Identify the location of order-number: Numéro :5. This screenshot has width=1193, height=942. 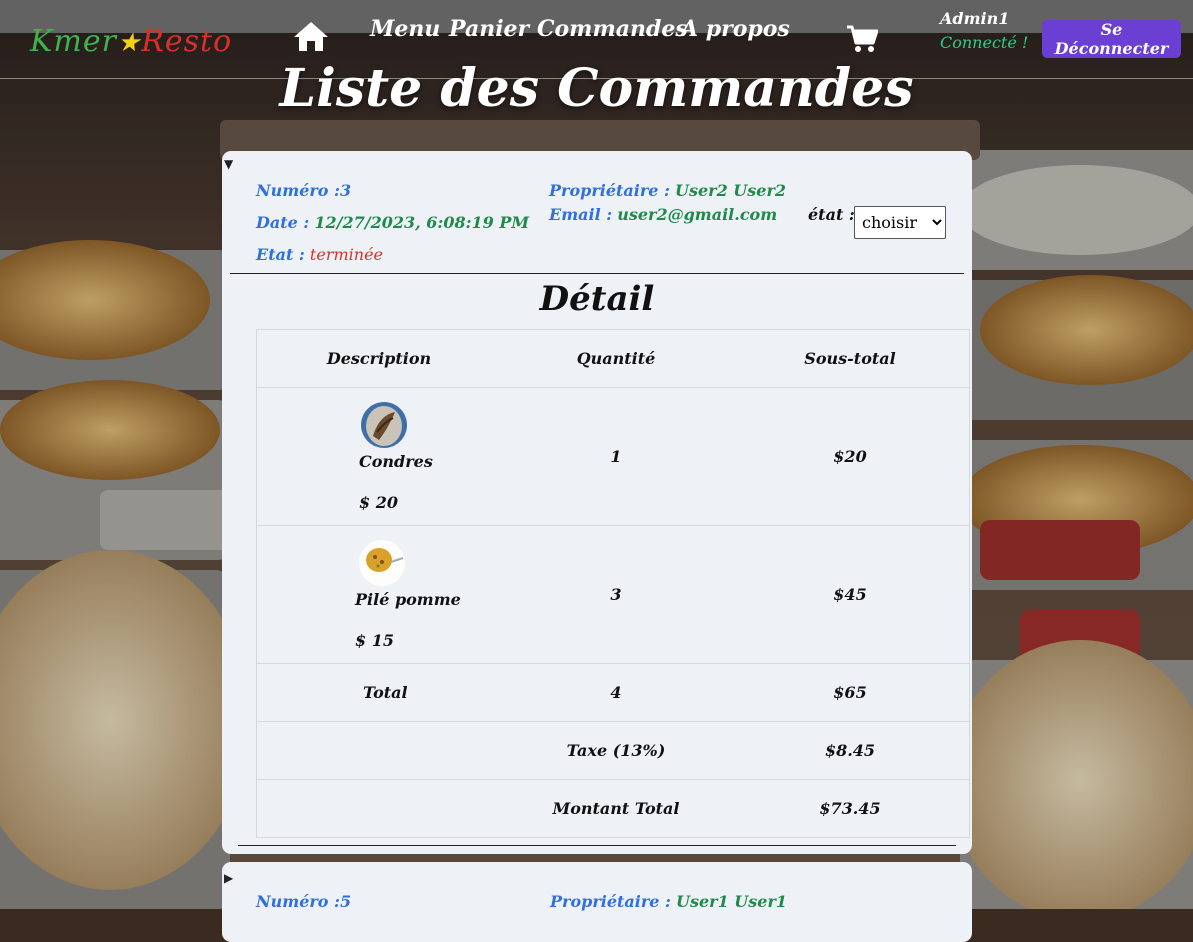
(303, 901).